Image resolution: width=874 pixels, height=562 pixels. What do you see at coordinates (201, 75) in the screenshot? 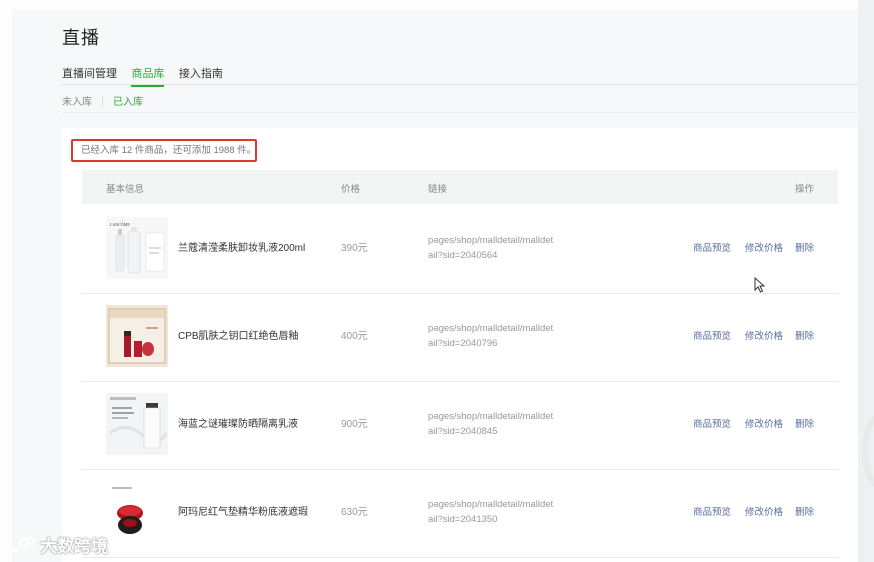
I see `tab-access-guide: 接入指南` at bounding box center [201, 75].